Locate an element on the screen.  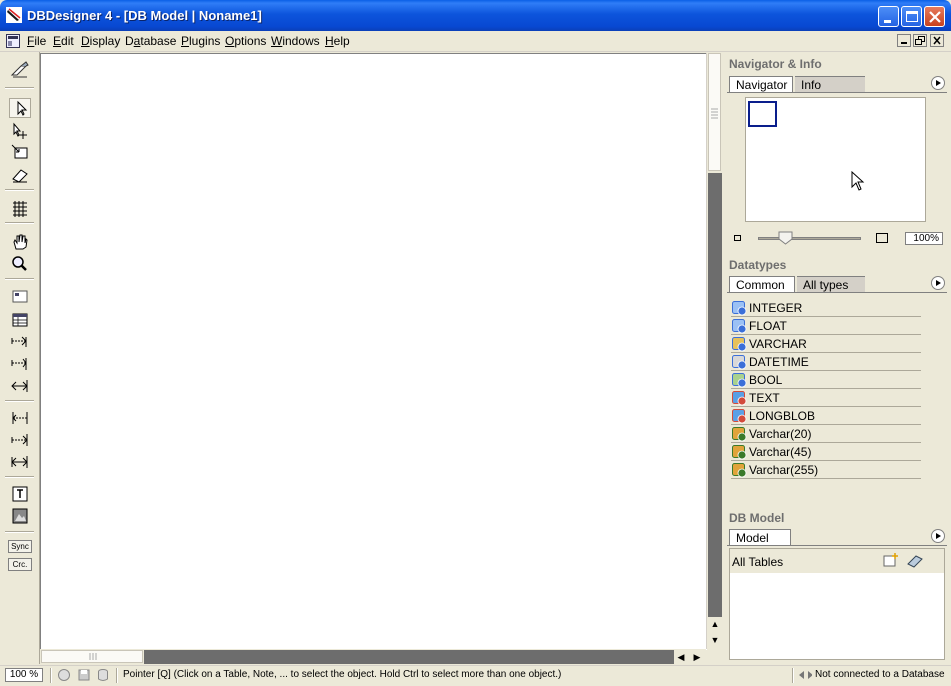
grid-icon is located at coordinates (20, 208).